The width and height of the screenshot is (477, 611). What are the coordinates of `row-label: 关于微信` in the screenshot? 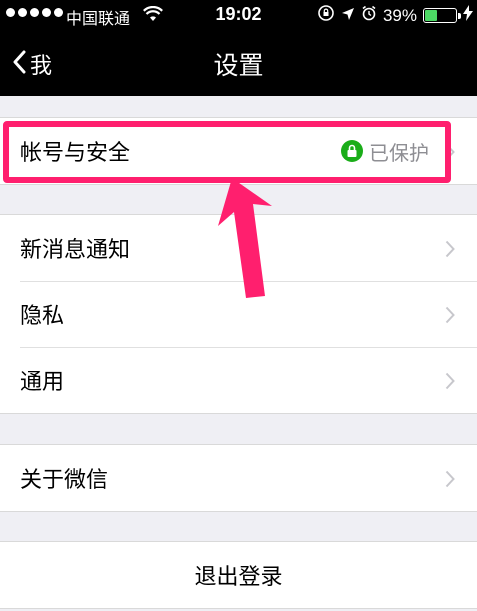 It's located at (64, 480).